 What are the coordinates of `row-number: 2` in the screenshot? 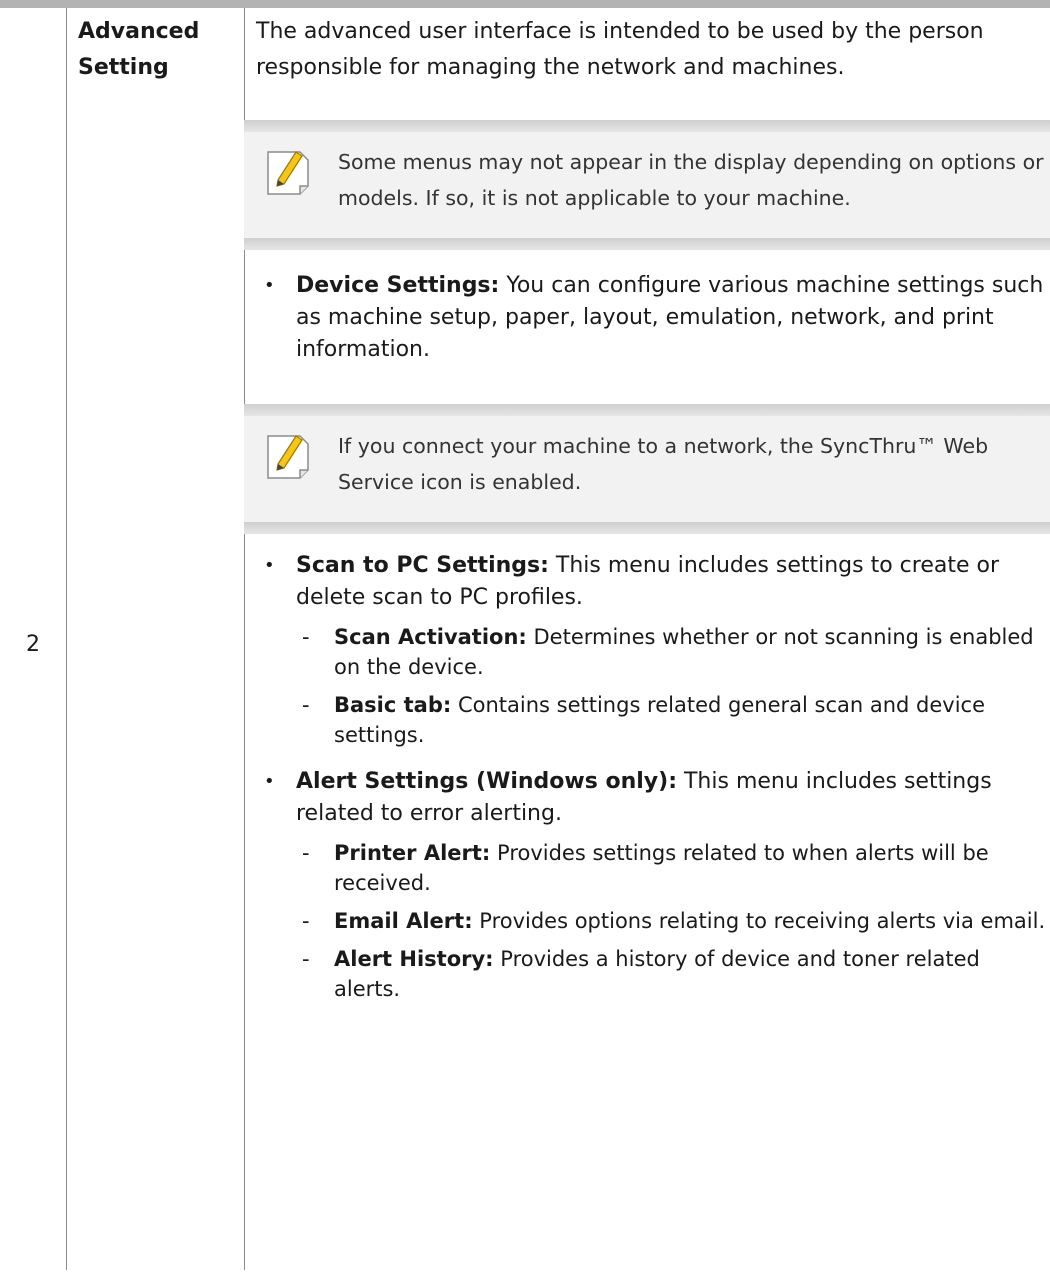 It's located at (33, 644).